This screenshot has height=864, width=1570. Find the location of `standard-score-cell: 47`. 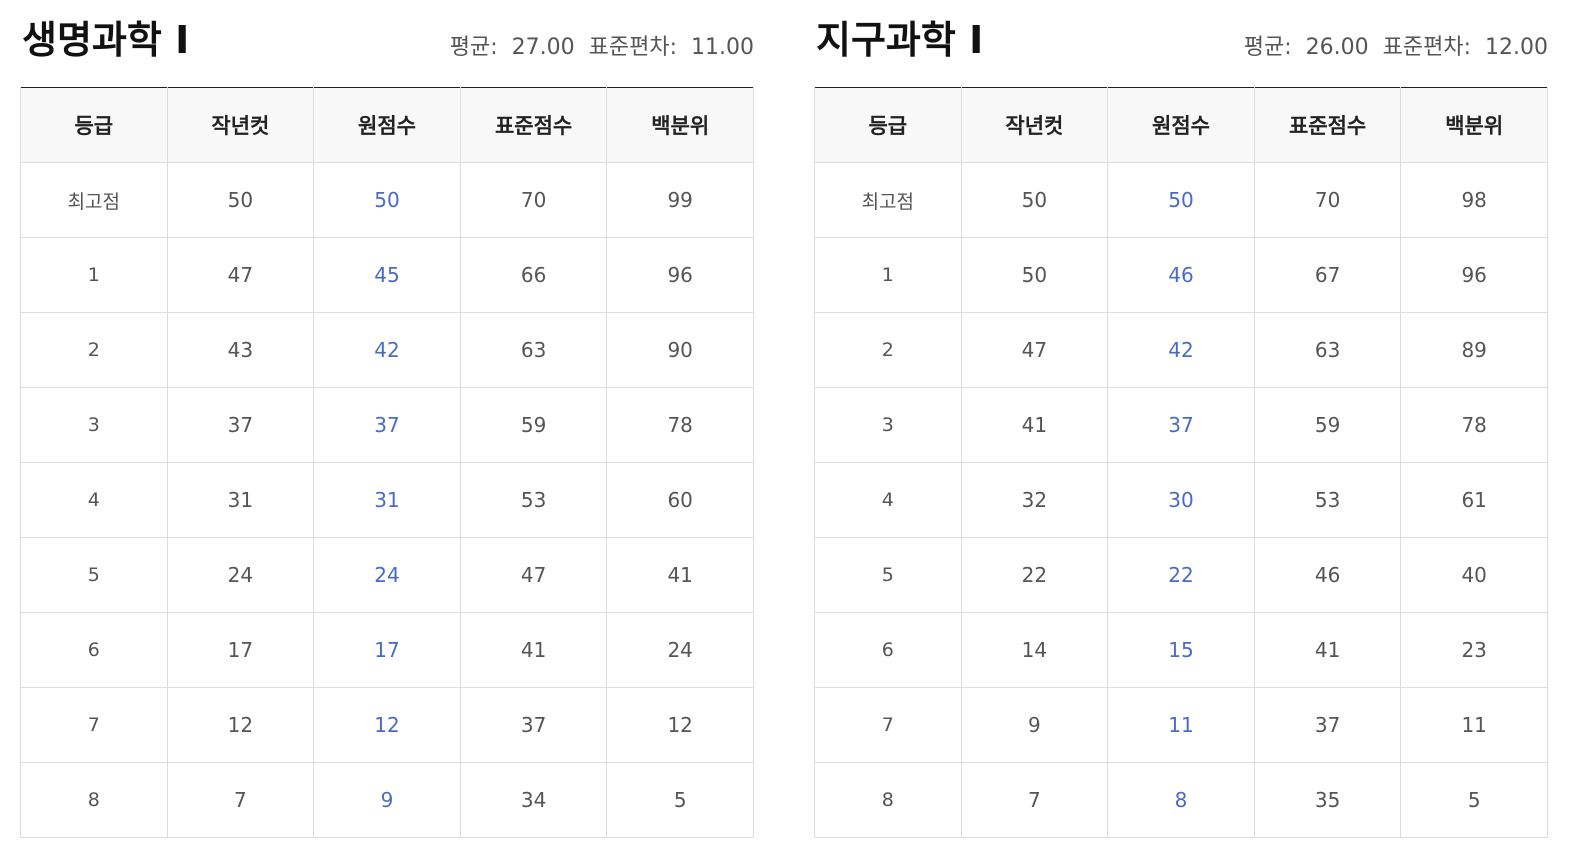

standard-score-cell: 47 is located at coordinates (533, 575).